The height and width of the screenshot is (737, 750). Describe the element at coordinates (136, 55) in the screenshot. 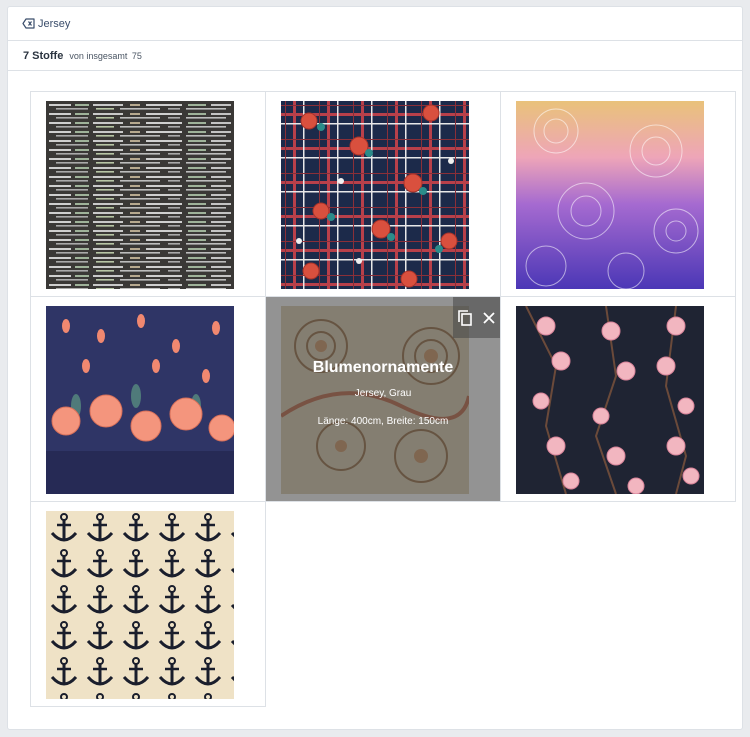

I see `total-value: 75` at that location.